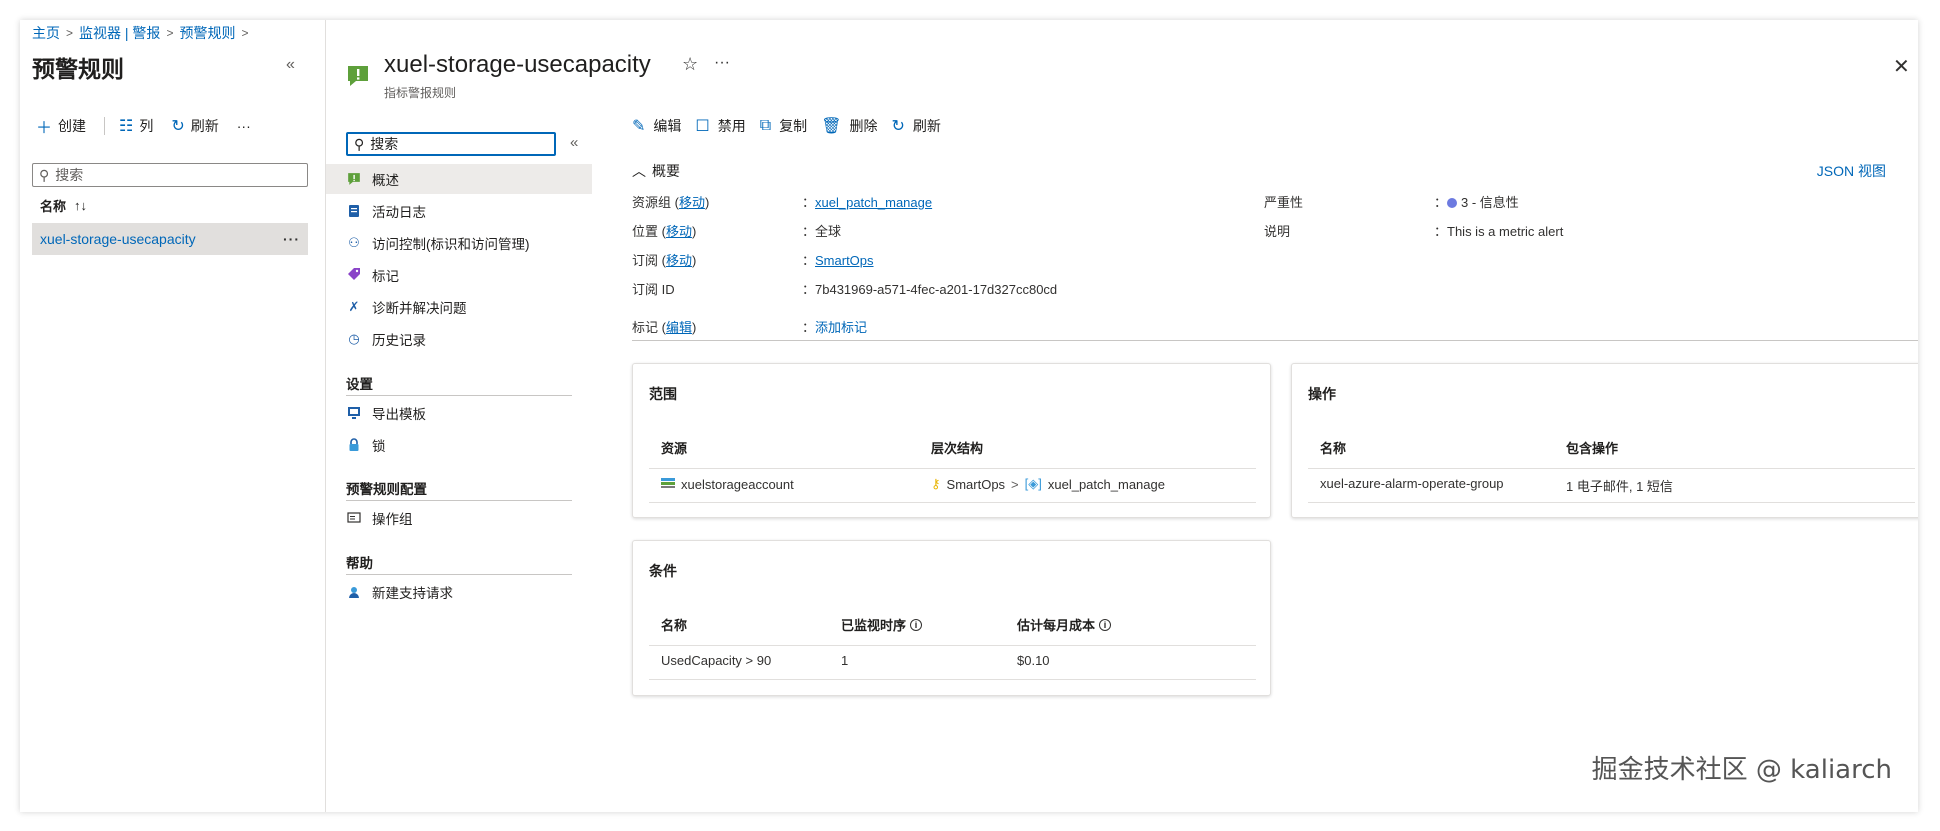 Image resolution: width=1940 pixels, height=831 pixels. What do you see at coordinates (1106, 484) in the screenshot?
I see `resource-group-name: xuel_patch_manage` at bounding box center [1106, 484].